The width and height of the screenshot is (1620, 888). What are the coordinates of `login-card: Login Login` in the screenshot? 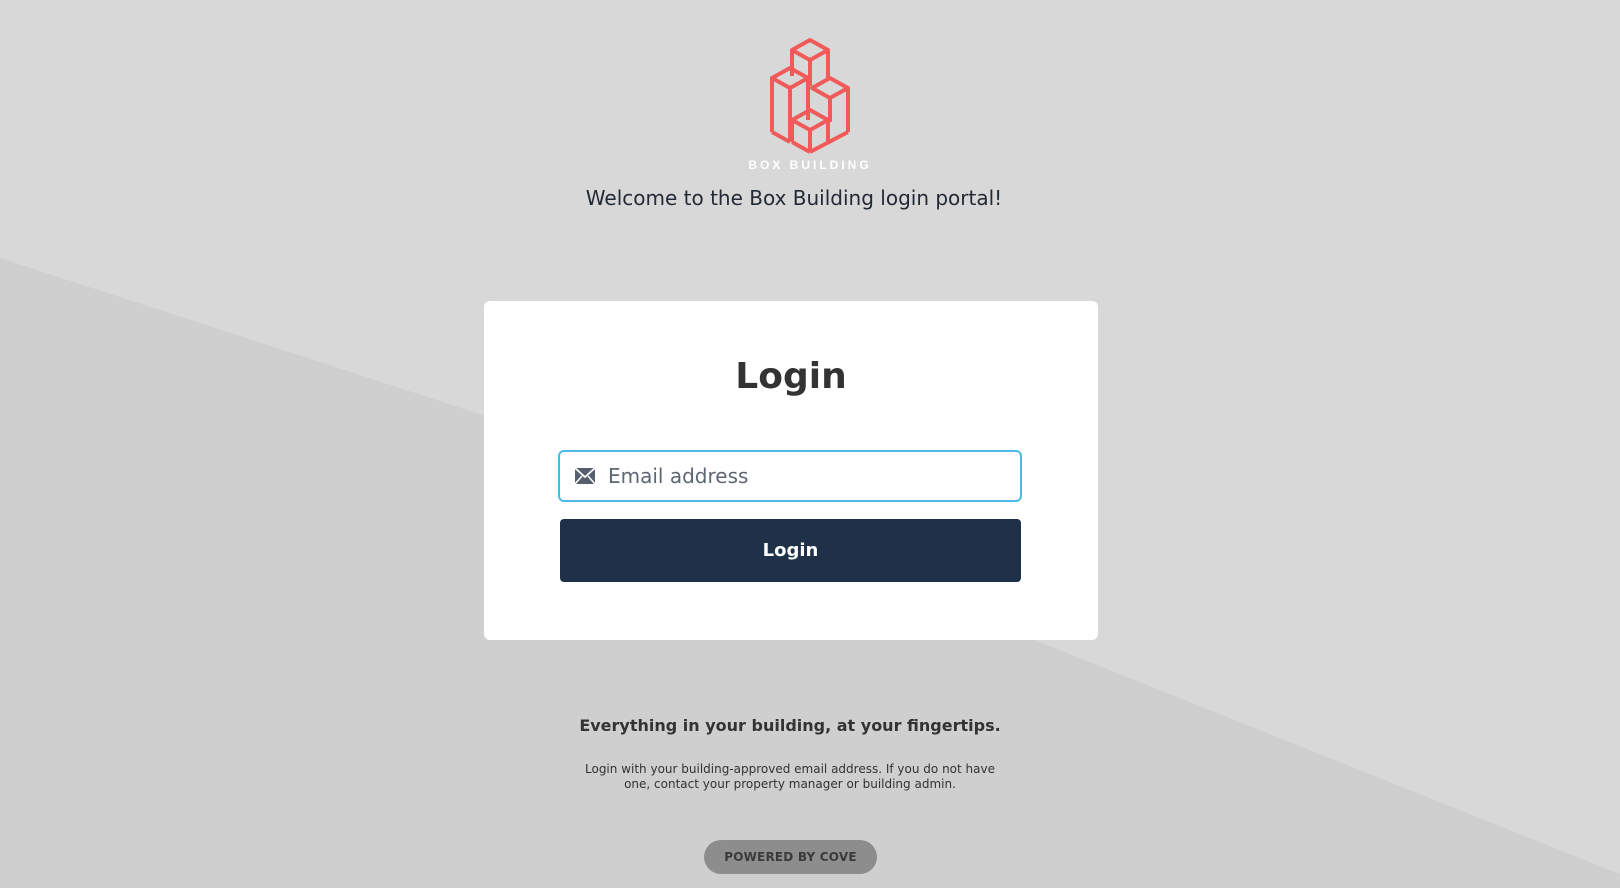 It's located at (791, 470).